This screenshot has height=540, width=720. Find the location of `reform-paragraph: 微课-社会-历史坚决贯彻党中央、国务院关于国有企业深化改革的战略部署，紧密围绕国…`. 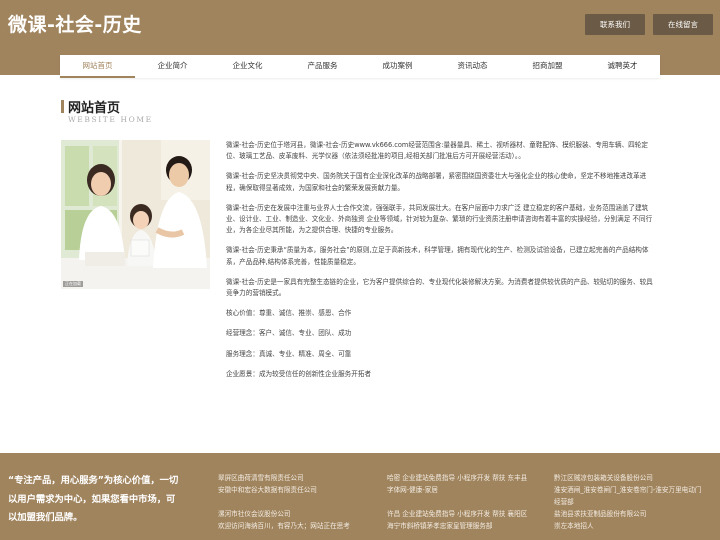

reform-paragraph: 微课-社会-历史坚决贯彻党中央、国务院关于国有企业深化改革的战略部署，紧密围绕国… is located at coordinates (436, 182).